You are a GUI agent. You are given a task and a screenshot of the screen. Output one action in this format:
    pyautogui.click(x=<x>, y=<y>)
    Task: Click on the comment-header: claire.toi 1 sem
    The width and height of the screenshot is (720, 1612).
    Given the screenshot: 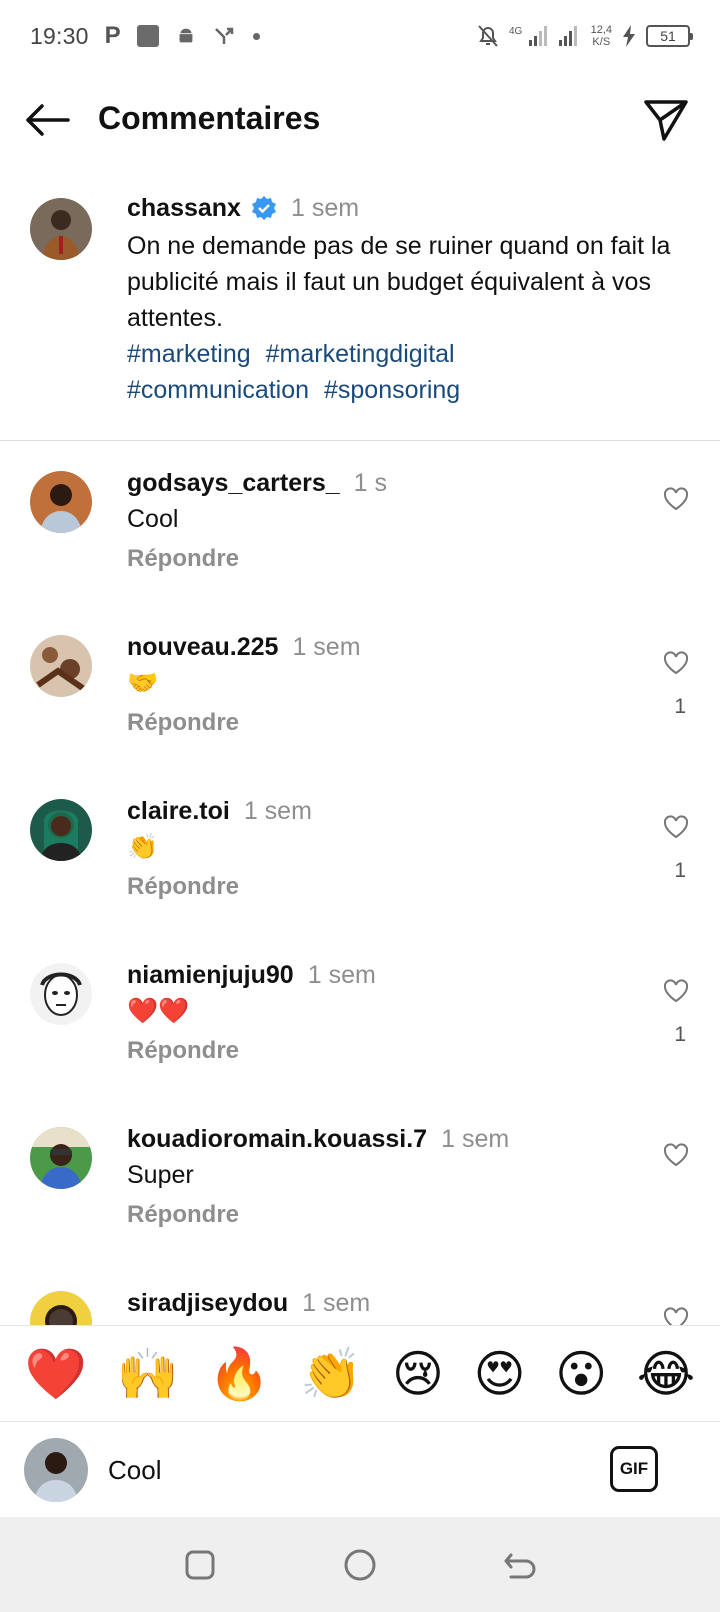 What is the action you would take?
    pyautogui.click(x=219, y=811)
    